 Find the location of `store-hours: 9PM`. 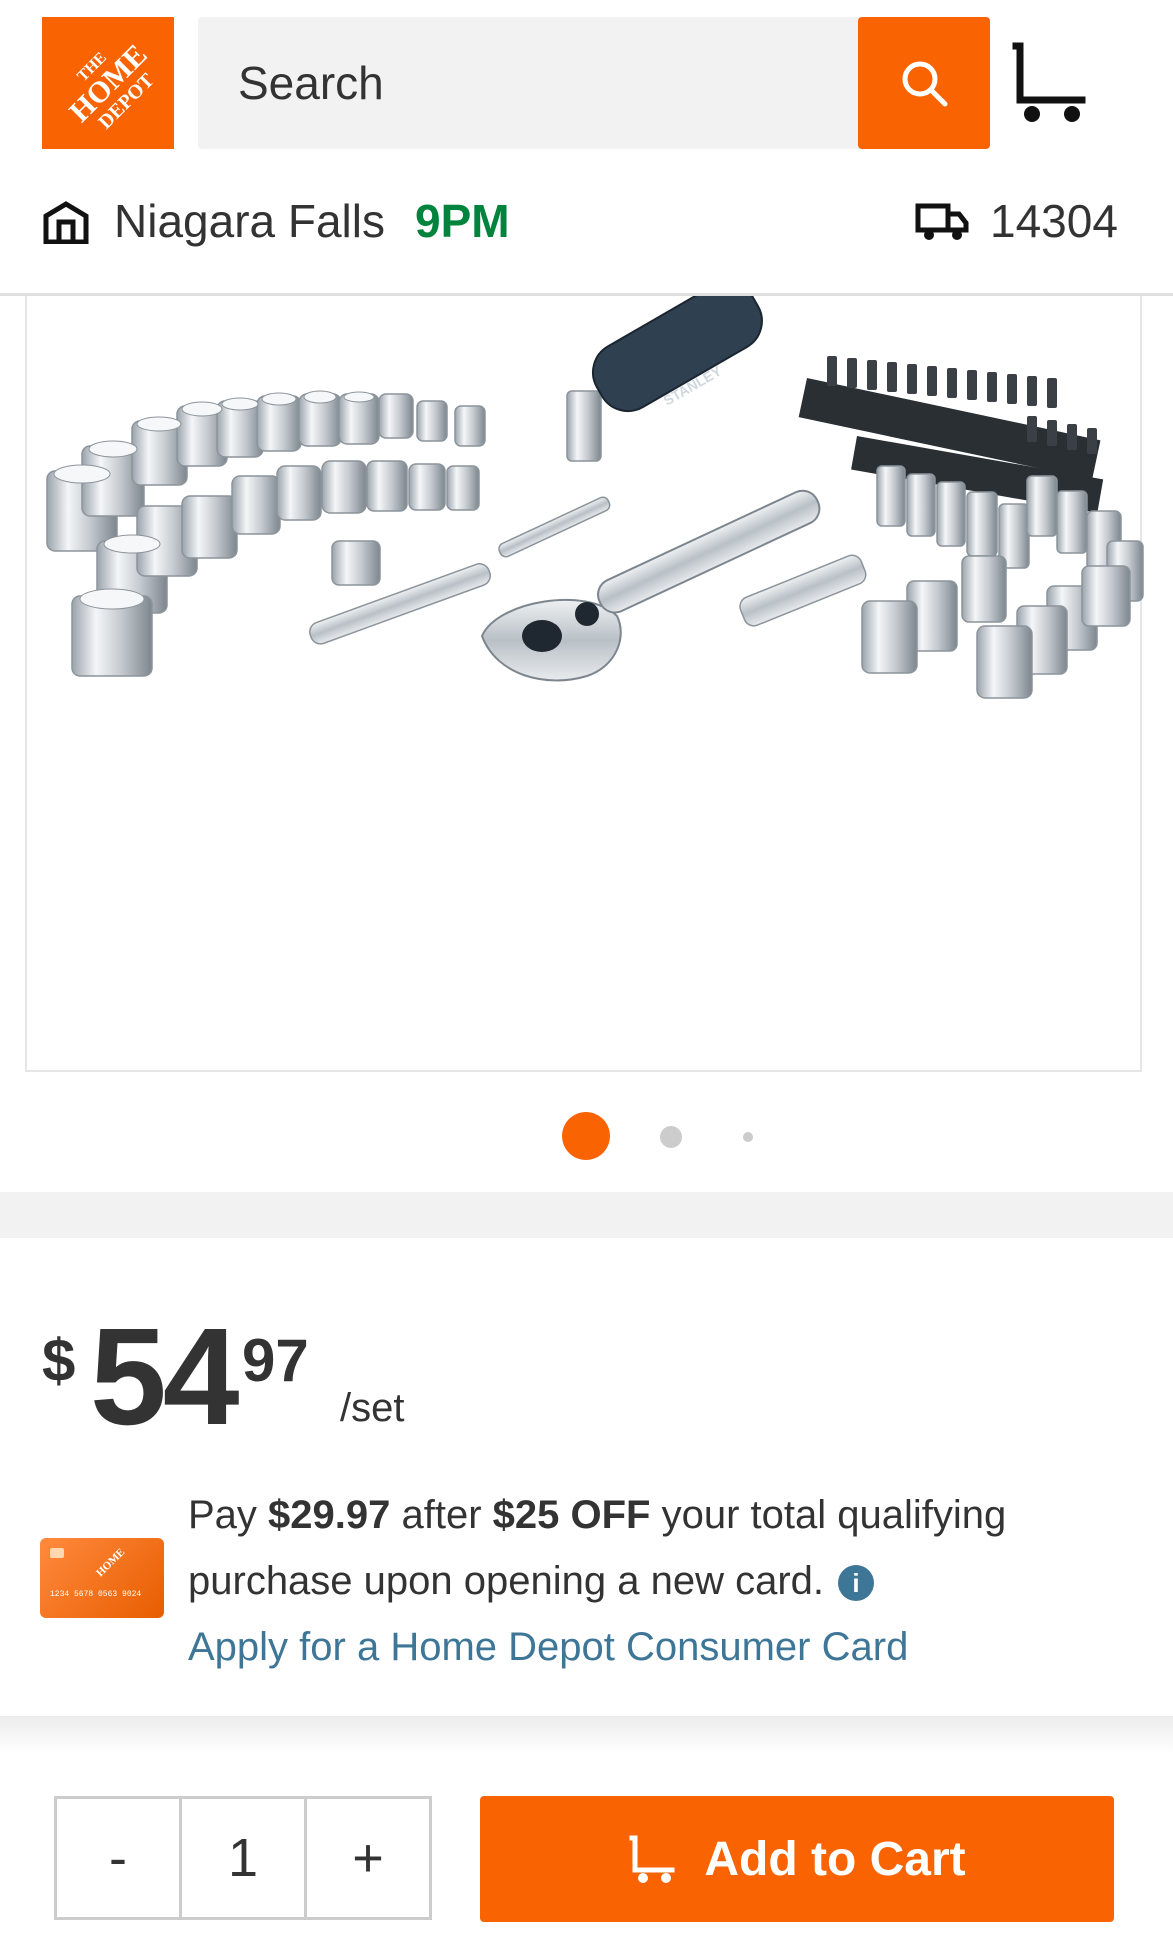

store-hours: 9PM is located at coordinates (462, 221).